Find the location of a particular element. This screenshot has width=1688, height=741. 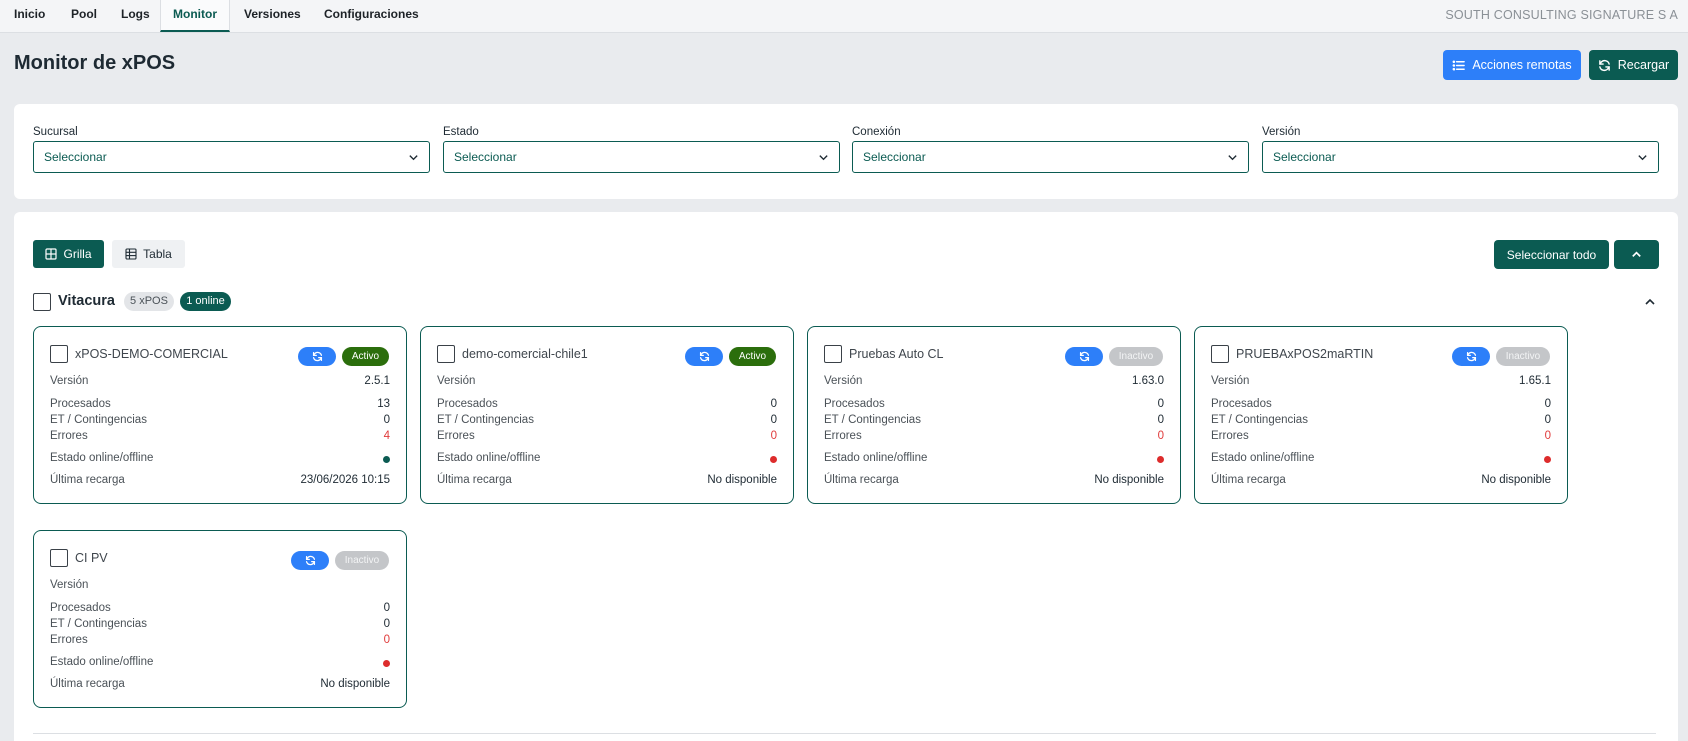

table-view-button: Tabla is located at coordinates (148, 254).